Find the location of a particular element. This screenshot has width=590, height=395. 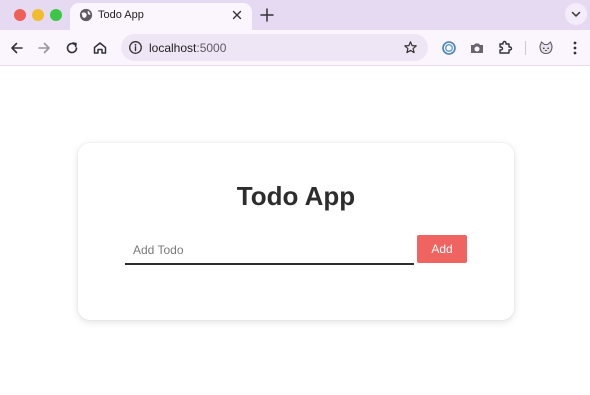

home-button is located at coordinates (100, 48).